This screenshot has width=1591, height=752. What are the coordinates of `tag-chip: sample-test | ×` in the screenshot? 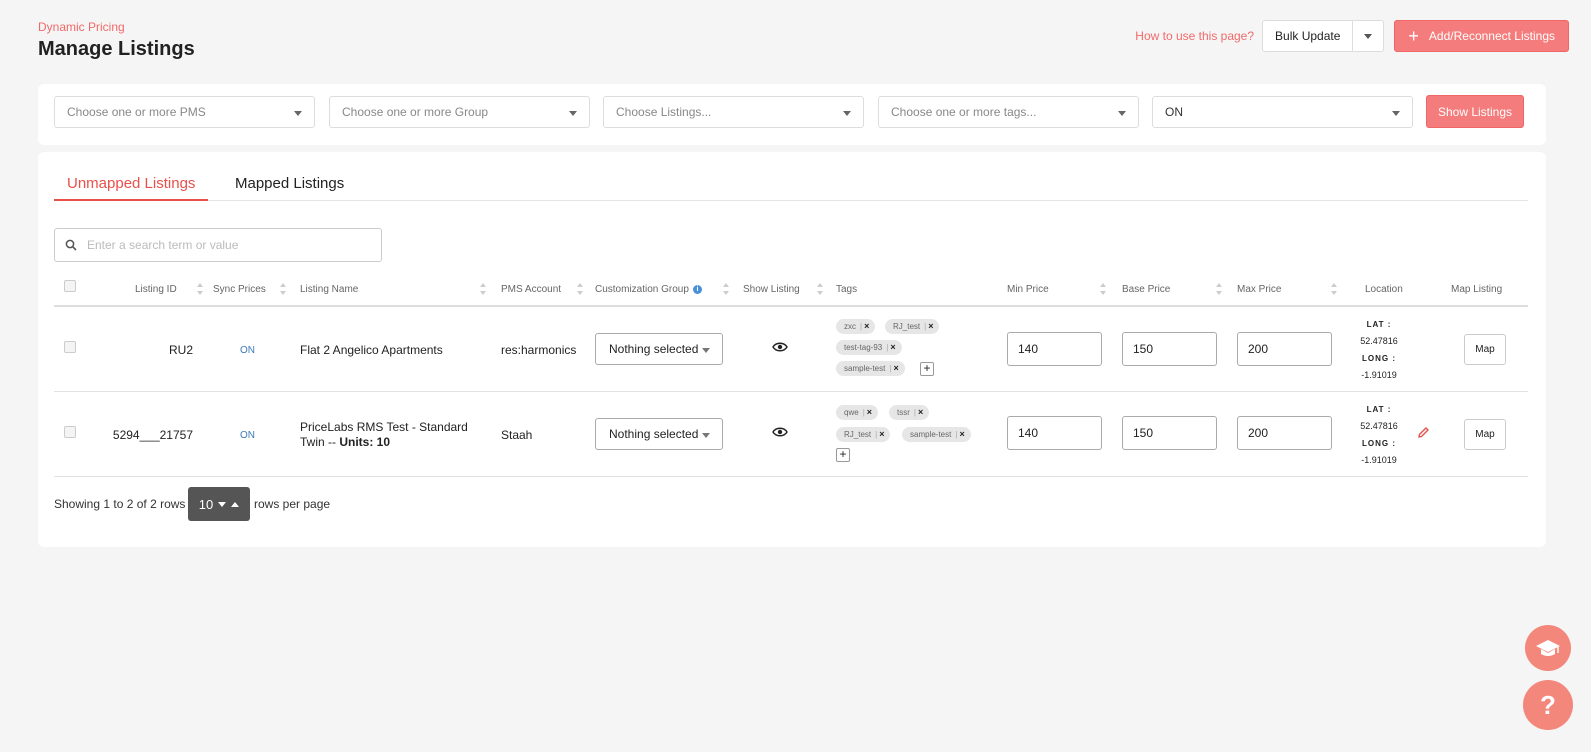 It's located at (870, 368).